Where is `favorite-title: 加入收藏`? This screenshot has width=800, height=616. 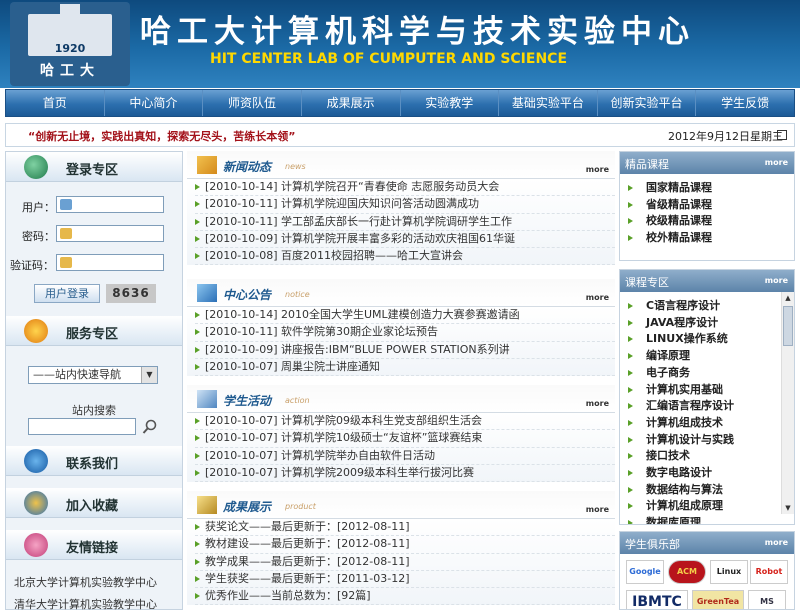
favorite-title: 加入收藏 is located at coordinates (92, 506).